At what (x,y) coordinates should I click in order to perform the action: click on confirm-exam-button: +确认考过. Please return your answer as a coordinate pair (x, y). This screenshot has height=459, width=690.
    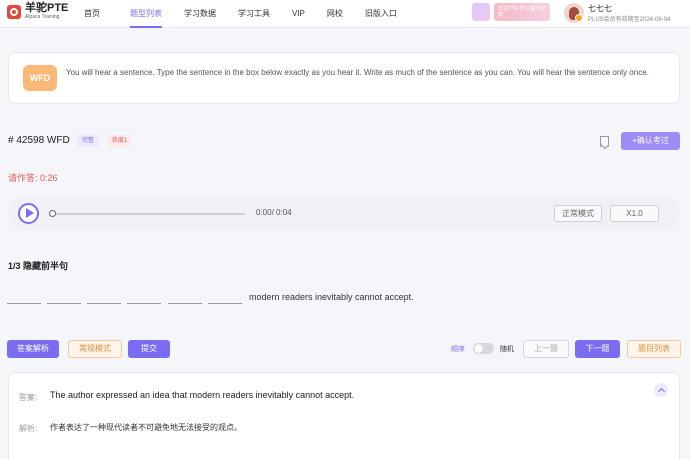
    Looking at the image, I should click on (650, 141).